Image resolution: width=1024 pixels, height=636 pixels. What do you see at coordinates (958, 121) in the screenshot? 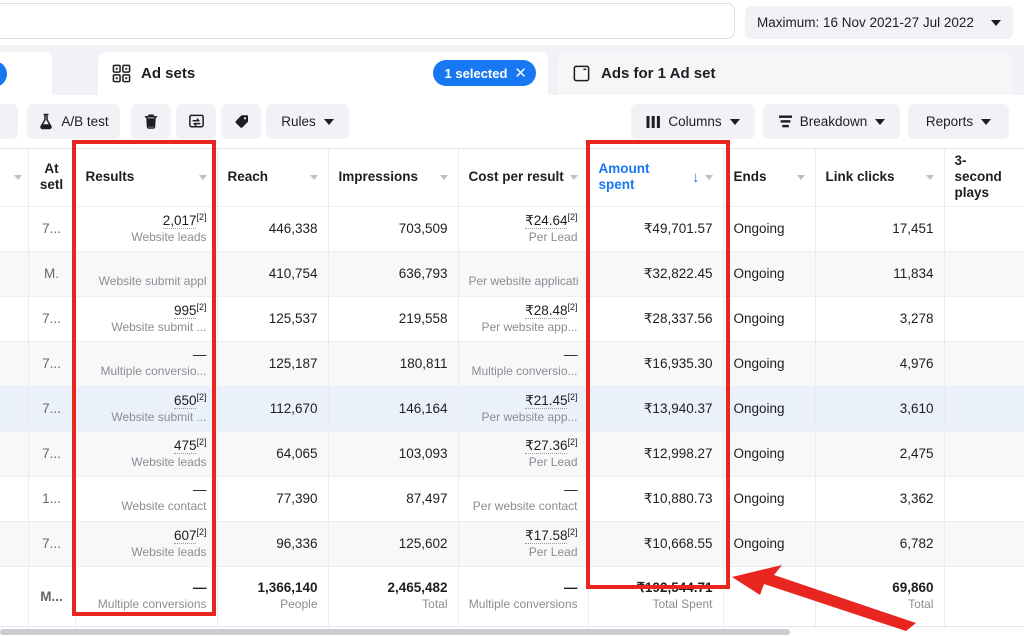
I see `reports-button: Reports` at bounding box center [958, 121].